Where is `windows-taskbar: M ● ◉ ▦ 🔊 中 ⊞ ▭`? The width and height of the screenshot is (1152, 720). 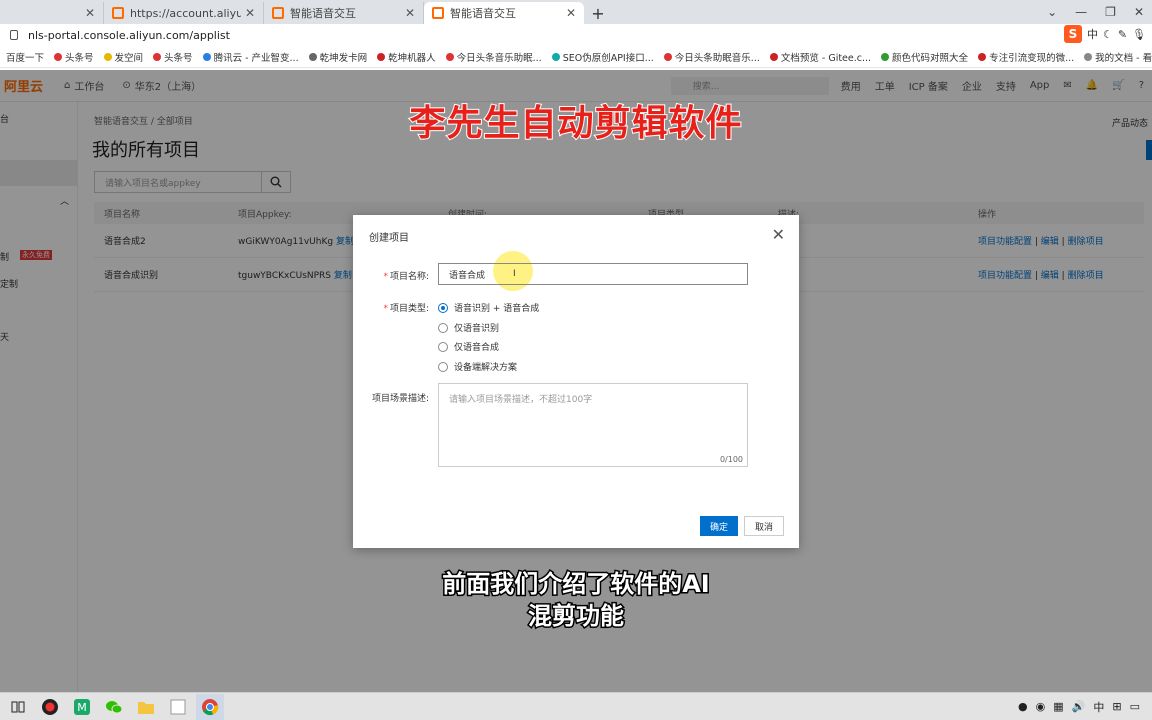 windows-taskbar: M ● ◉ ▦ 🔊 中 ⊞ ▭ is located at coordinates (576, 706).